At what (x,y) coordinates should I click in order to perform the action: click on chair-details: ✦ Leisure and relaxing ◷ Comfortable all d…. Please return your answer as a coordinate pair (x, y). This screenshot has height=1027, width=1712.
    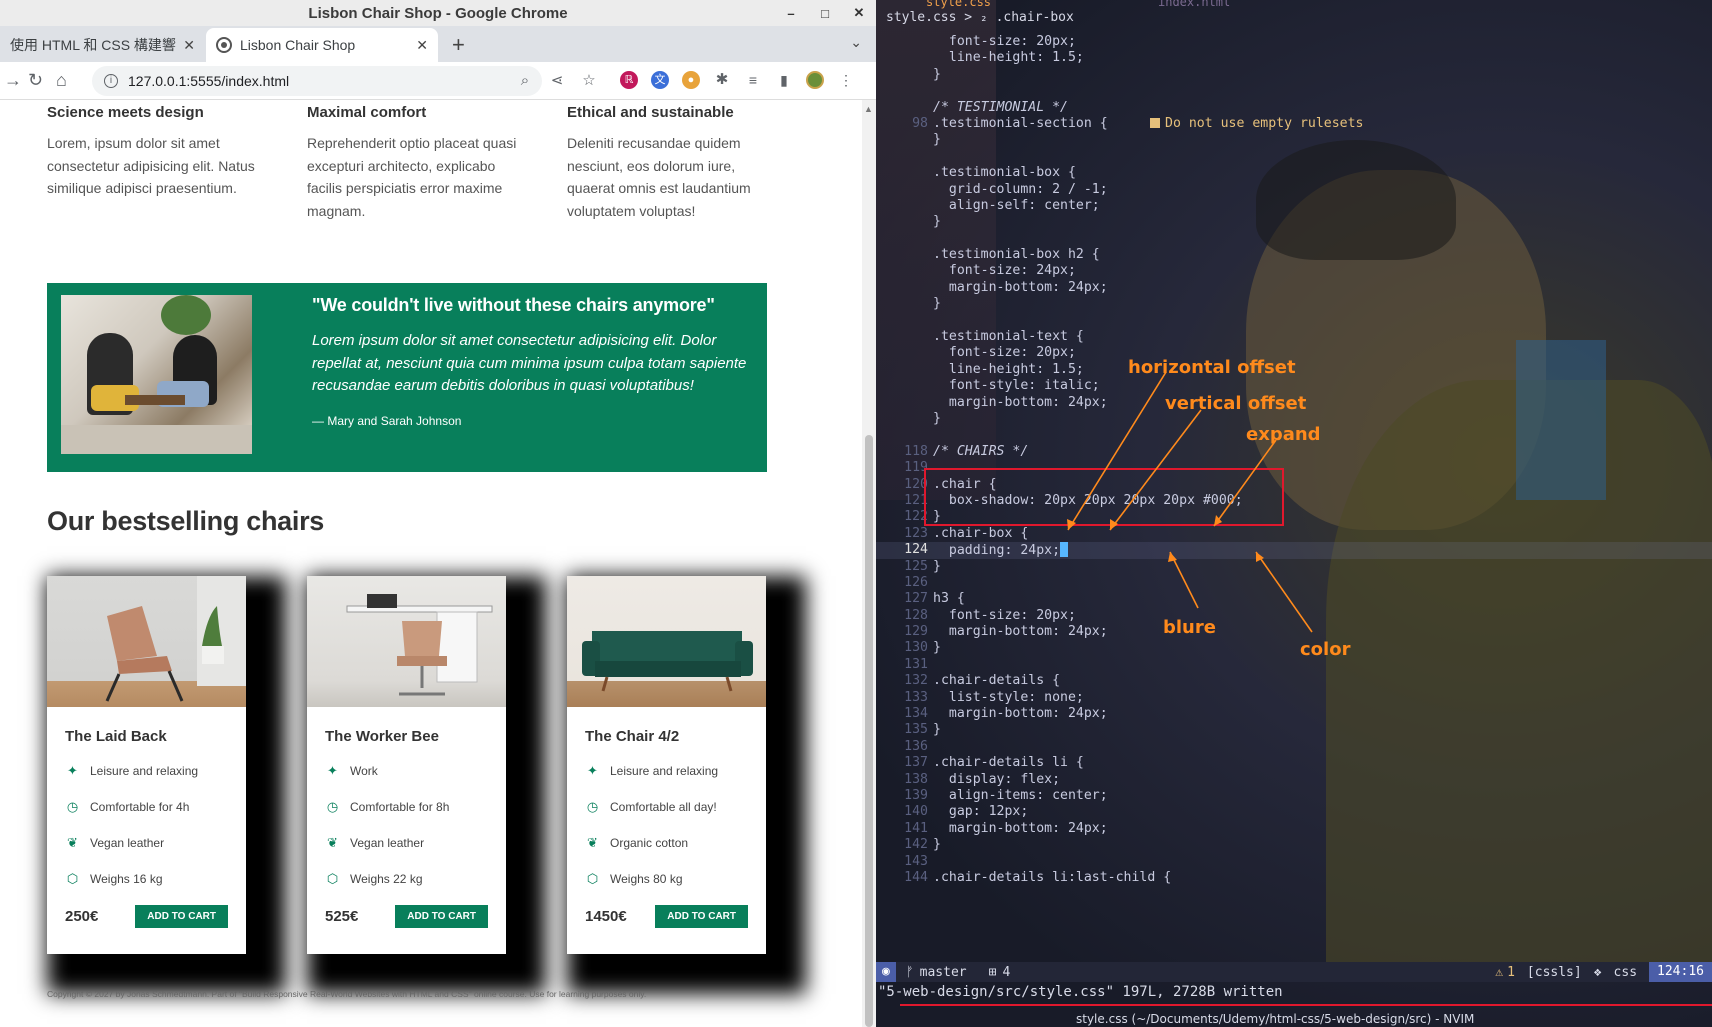
    Looking at the image, I should click on (666, 825).